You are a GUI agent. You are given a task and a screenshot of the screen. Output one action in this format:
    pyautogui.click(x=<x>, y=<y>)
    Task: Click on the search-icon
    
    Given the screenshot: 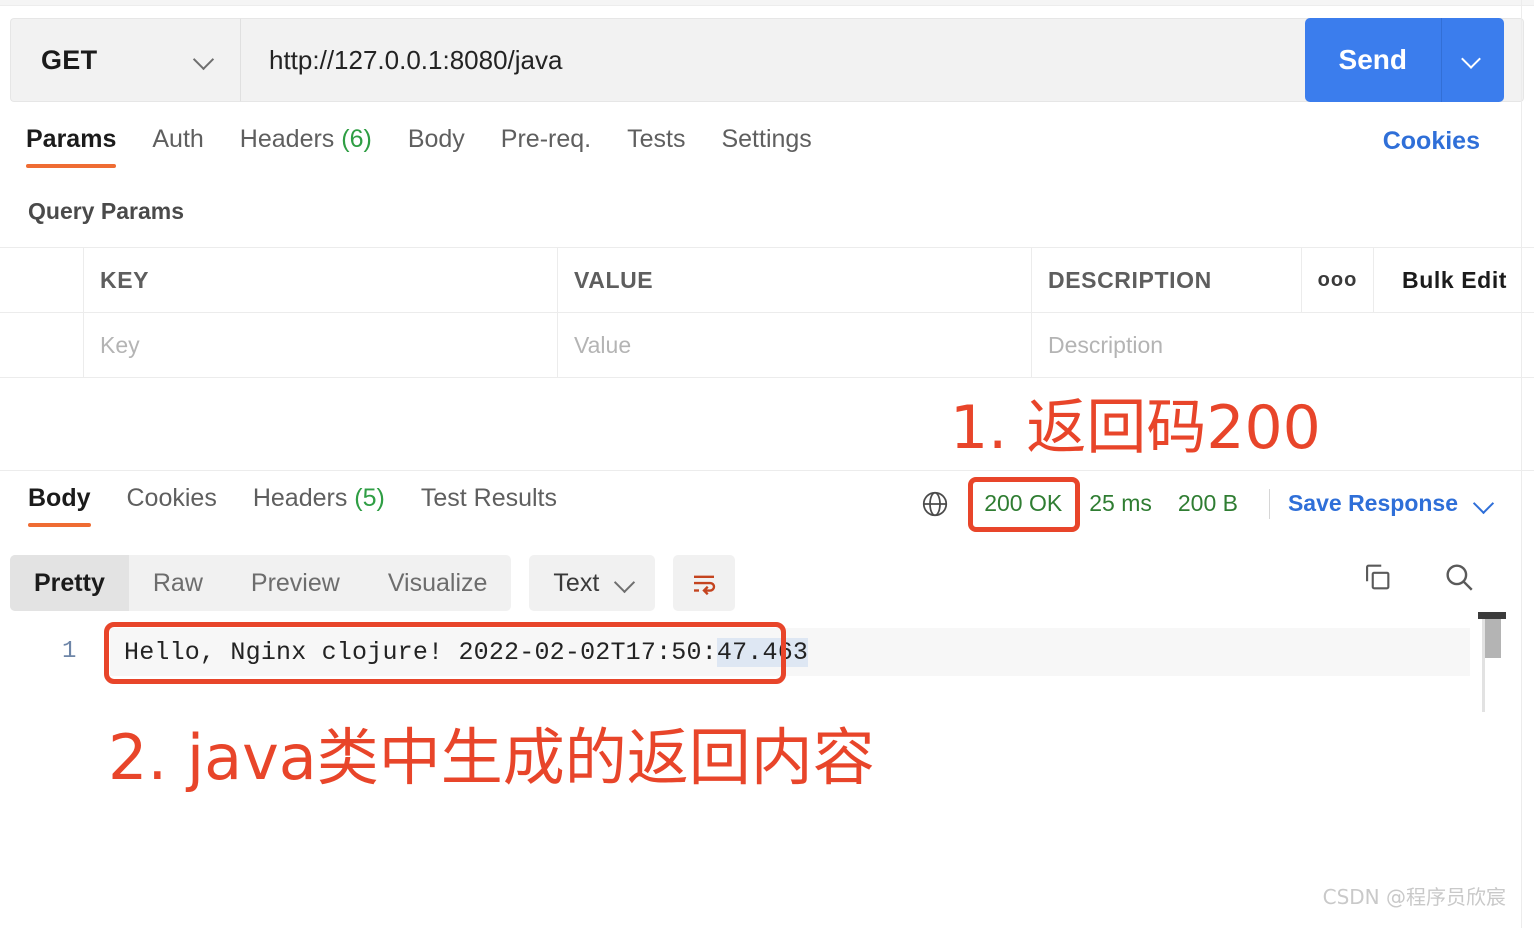 What is the action you would take?
    pyautogui.click(x=1459, y=577)
    